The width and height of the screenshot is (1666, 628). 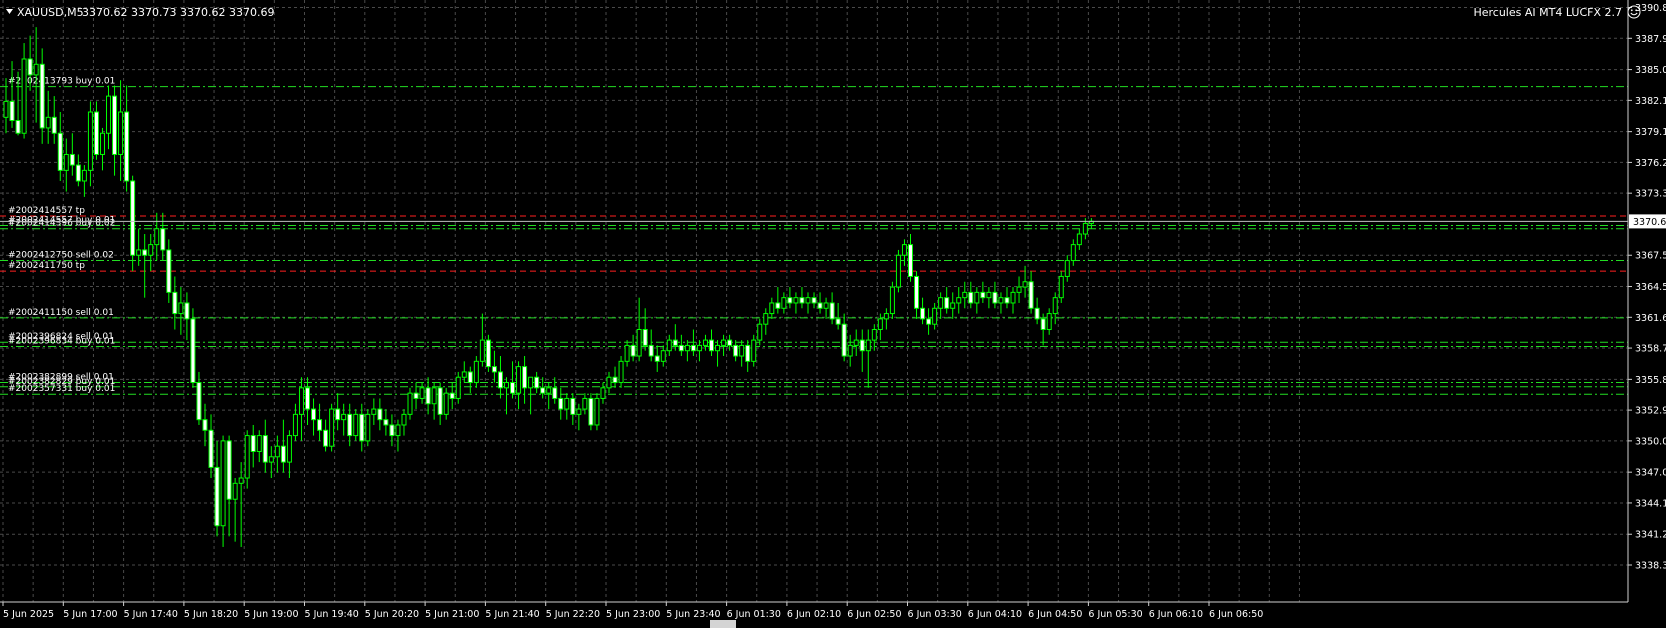 I want to click on price-tick-label: 3361.65, so click(x=1650, y=318).